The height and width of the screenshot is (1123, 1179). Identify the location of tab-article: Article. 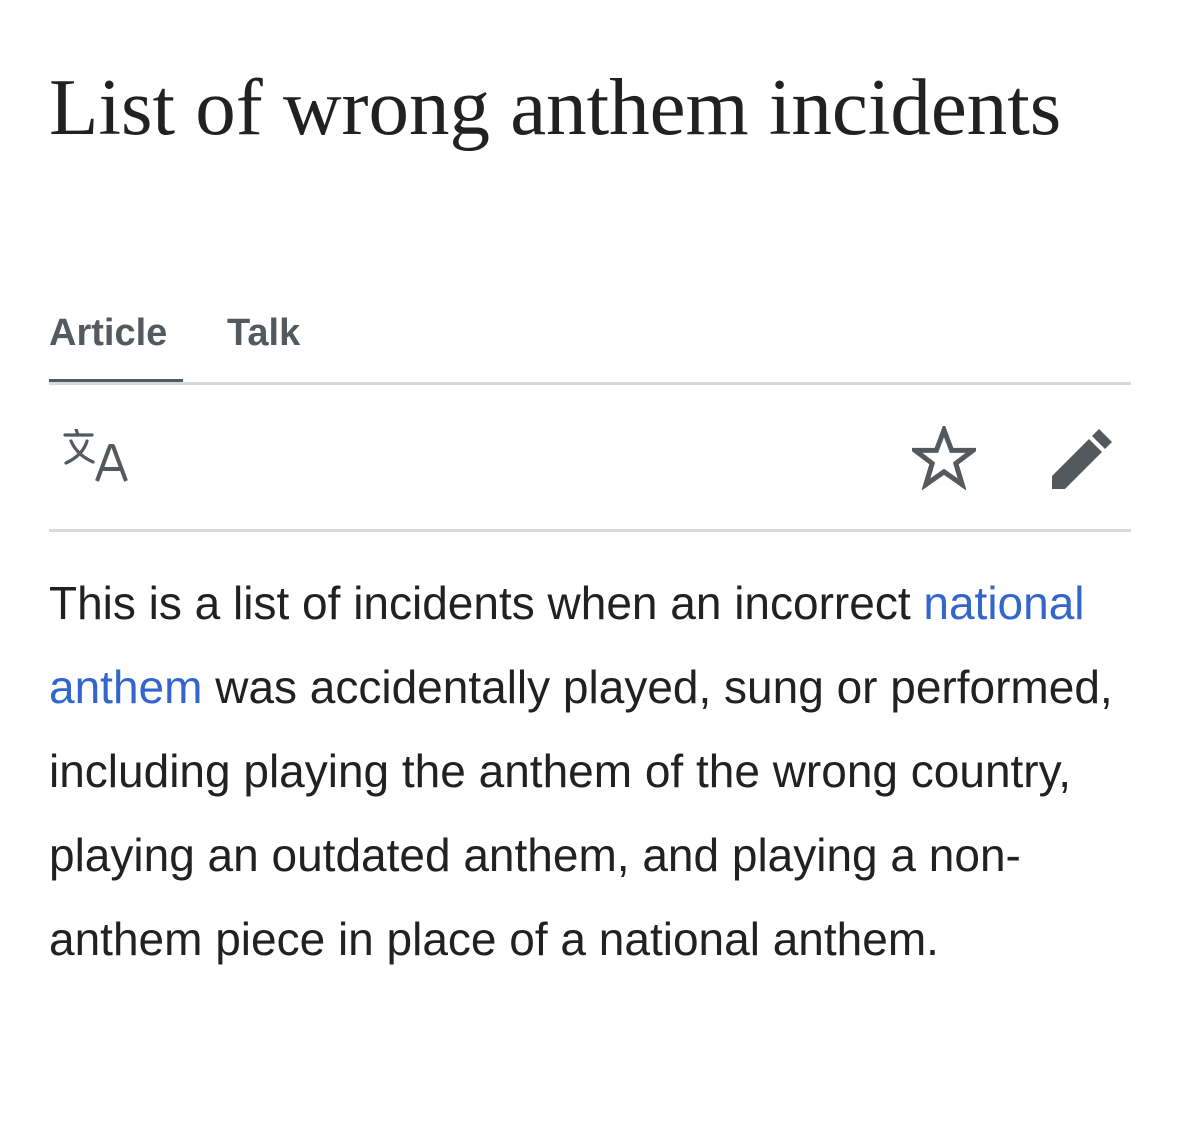
(116, 346).